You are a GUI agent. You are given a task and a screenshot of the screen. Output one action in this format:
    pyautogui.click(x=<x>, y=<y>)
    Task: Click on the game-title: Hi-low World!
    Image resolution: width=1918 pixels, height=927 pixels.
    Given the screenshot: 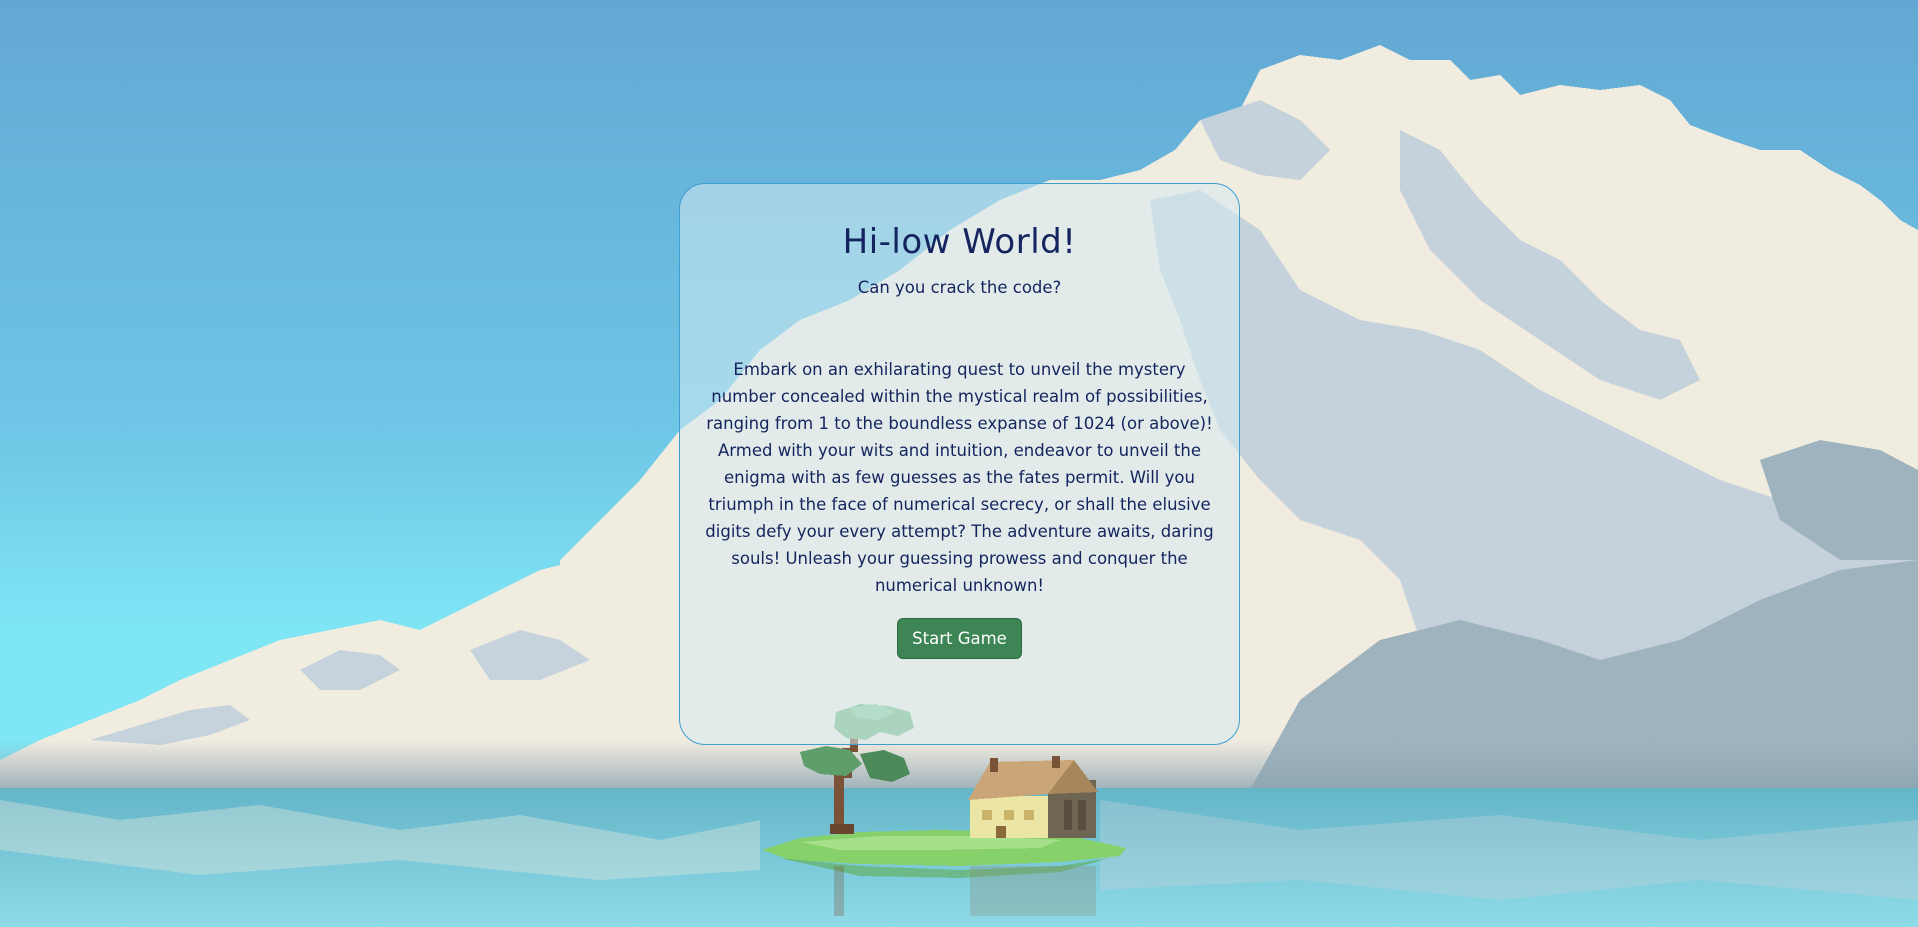 What is the action you would take?
    pyautogui.click(x=959, y=242)
    